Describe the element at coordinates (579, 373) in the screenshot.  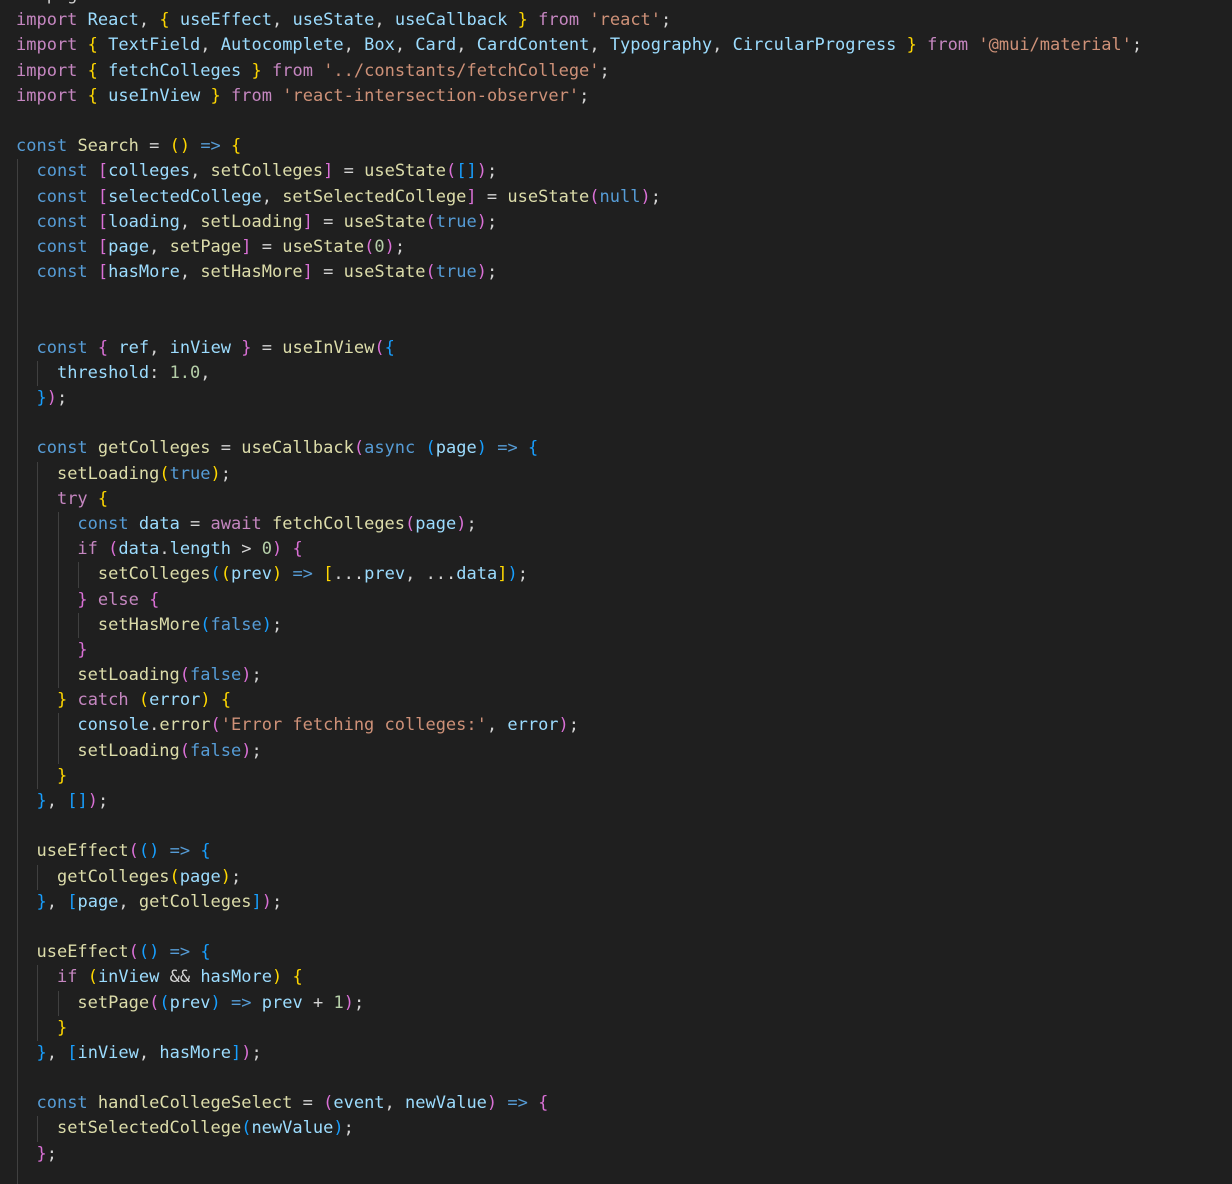
I see `code-line: threshold: 1.0,` at that location.